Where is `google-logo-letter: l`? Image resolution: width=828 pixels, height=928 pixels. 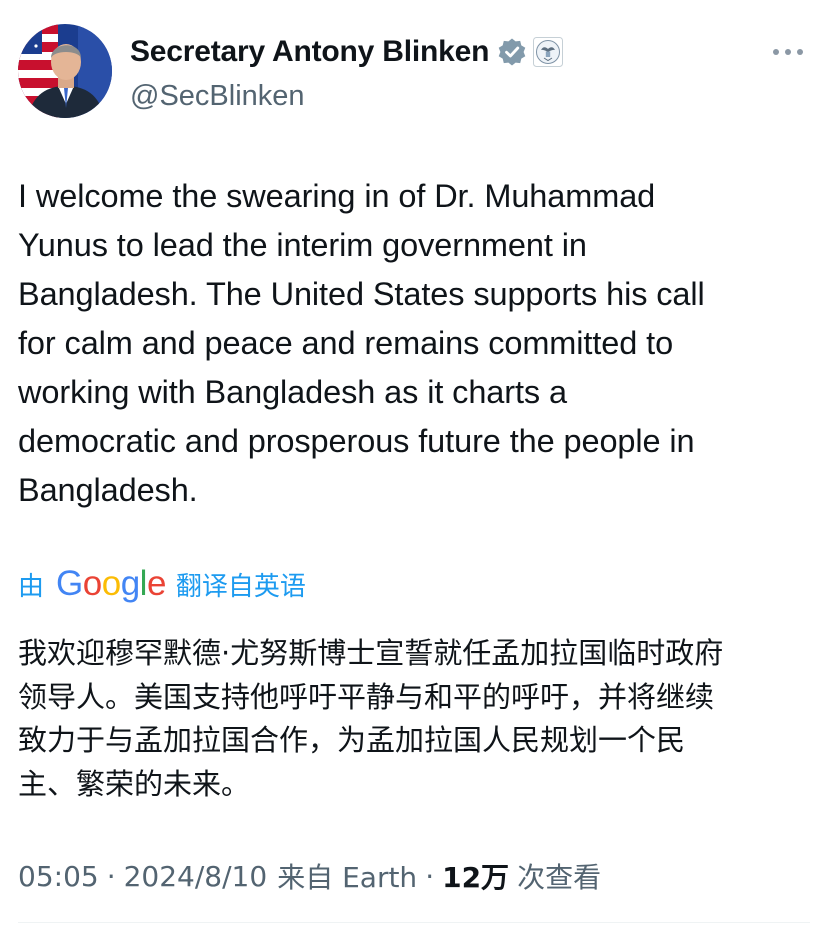 google-logo-letter: l is located at coordinates (143, 583).